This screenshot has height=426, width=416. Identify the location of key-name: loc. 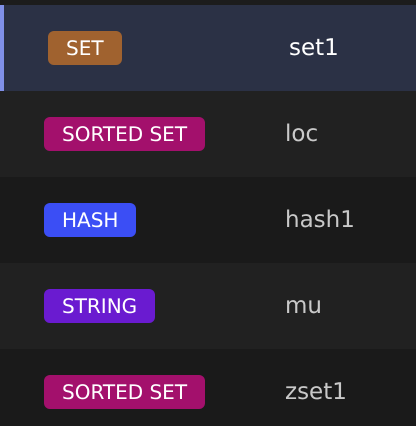
(301, 134).